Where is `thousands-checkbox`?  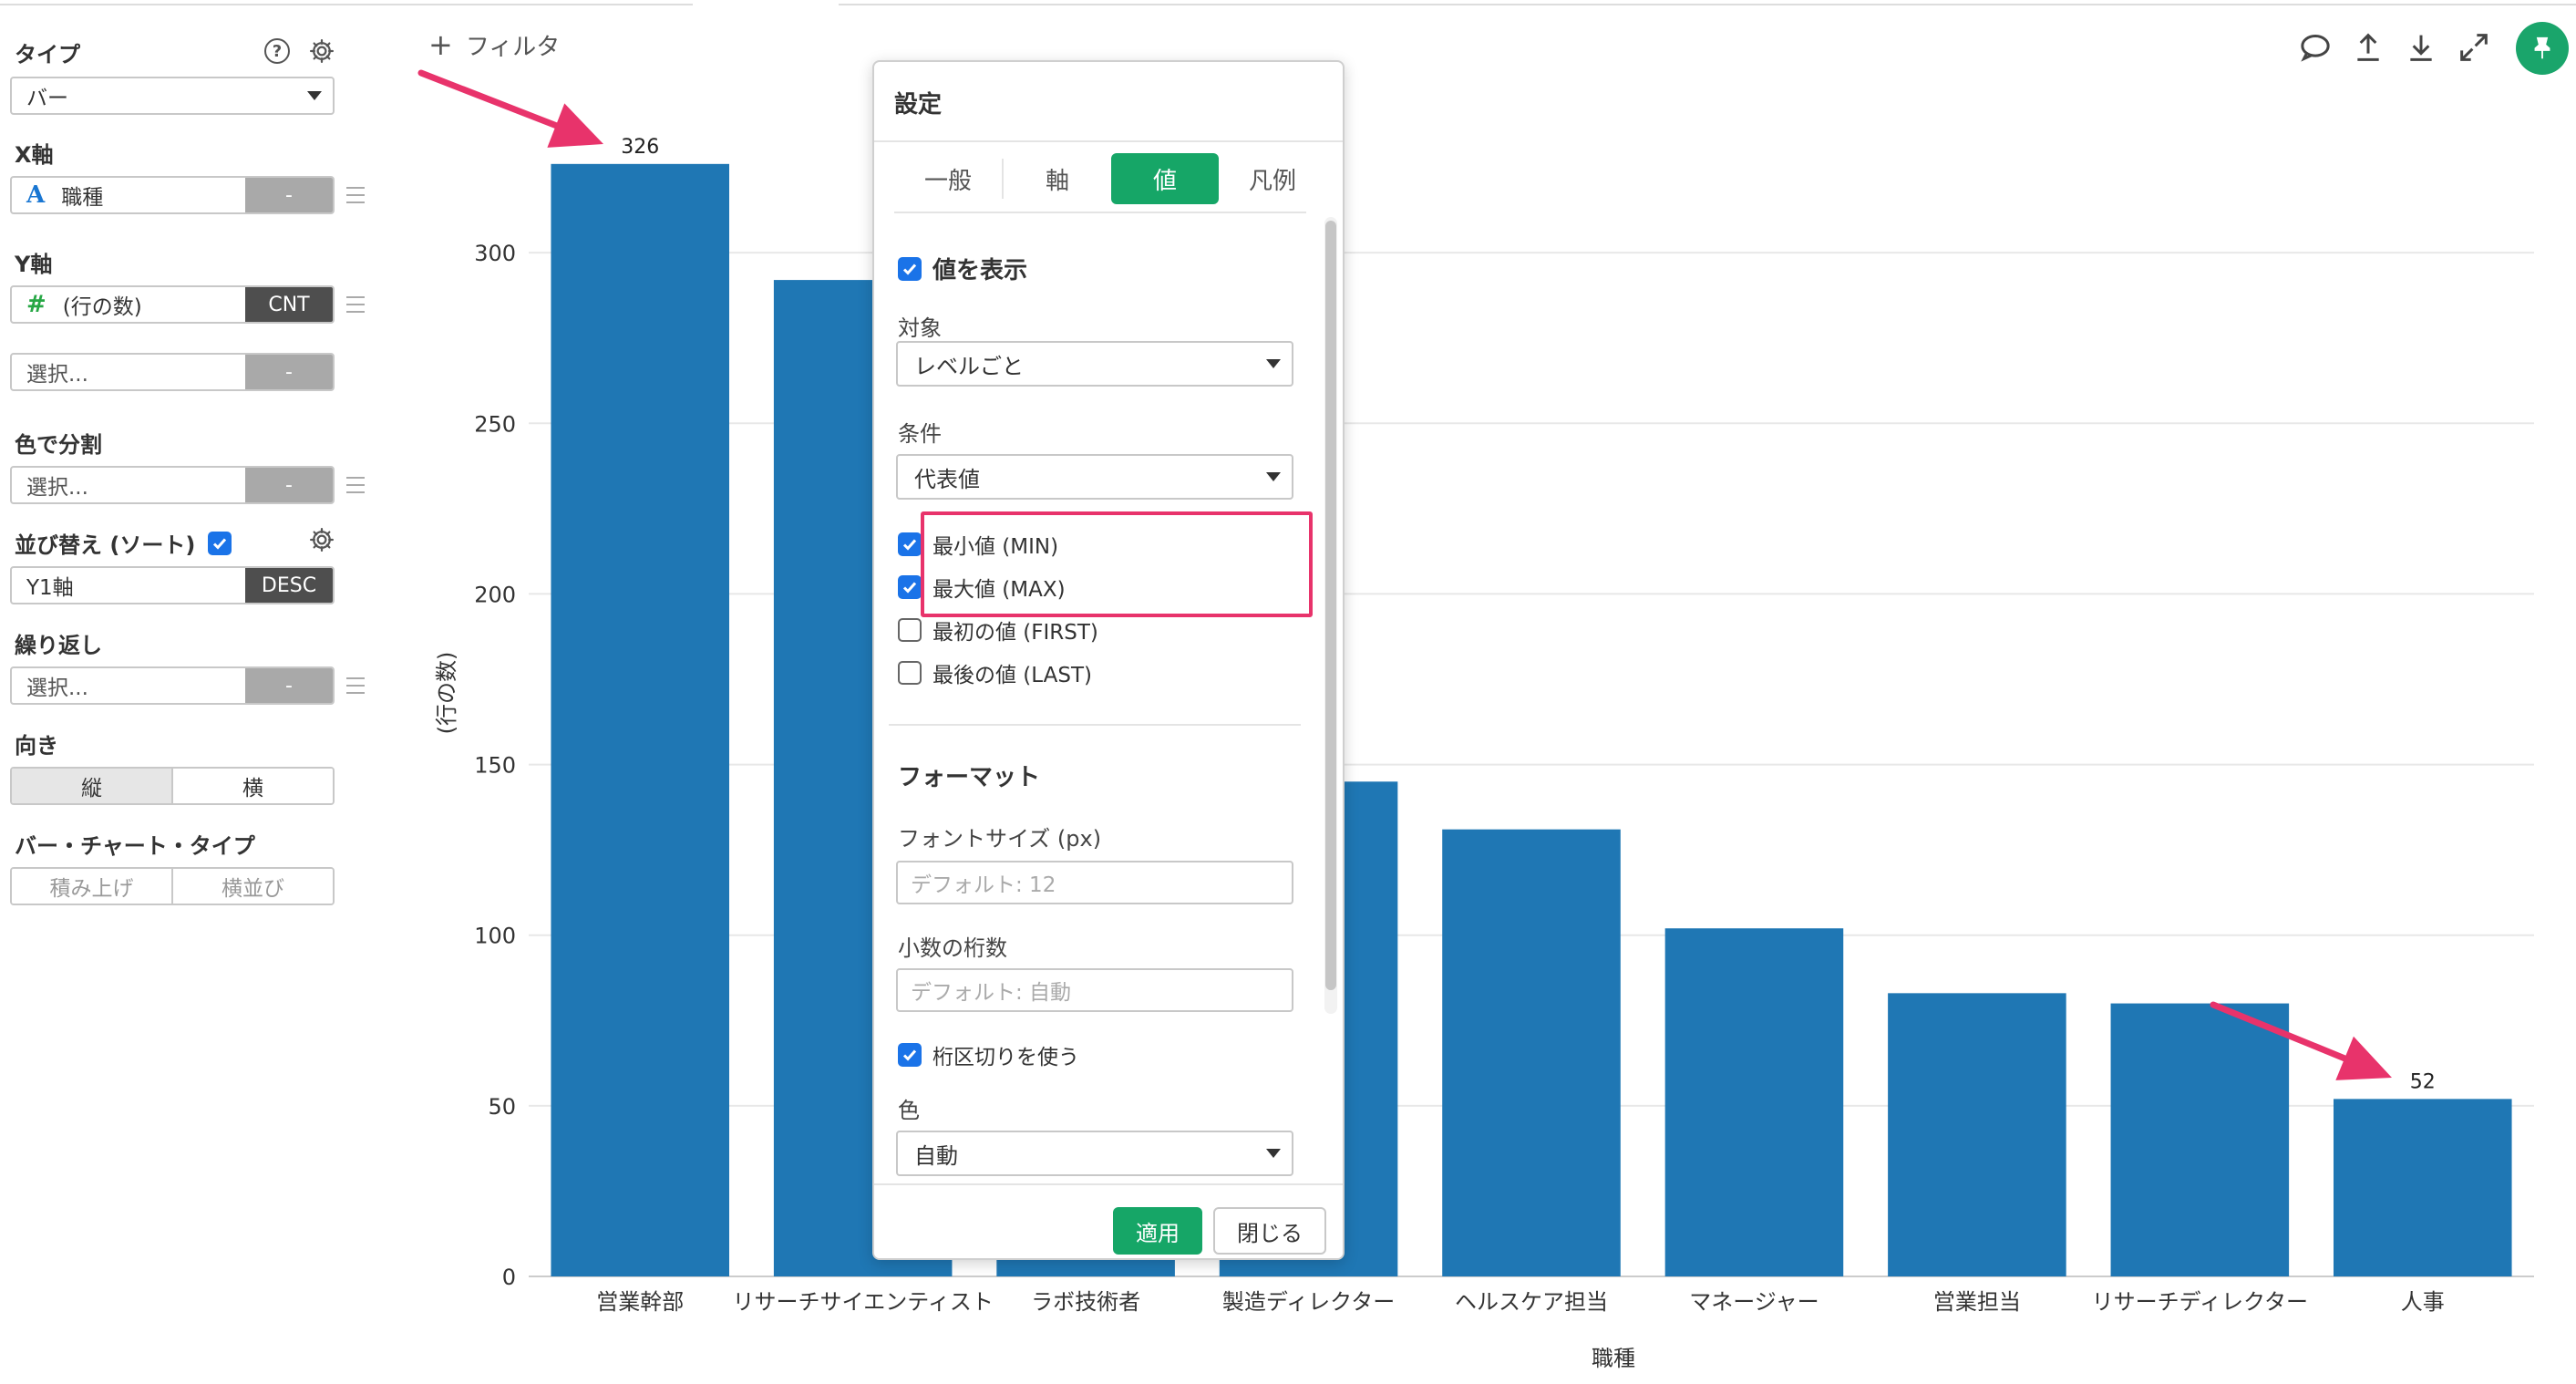
thousands-checkbox is located at coordinates (910, 1055).